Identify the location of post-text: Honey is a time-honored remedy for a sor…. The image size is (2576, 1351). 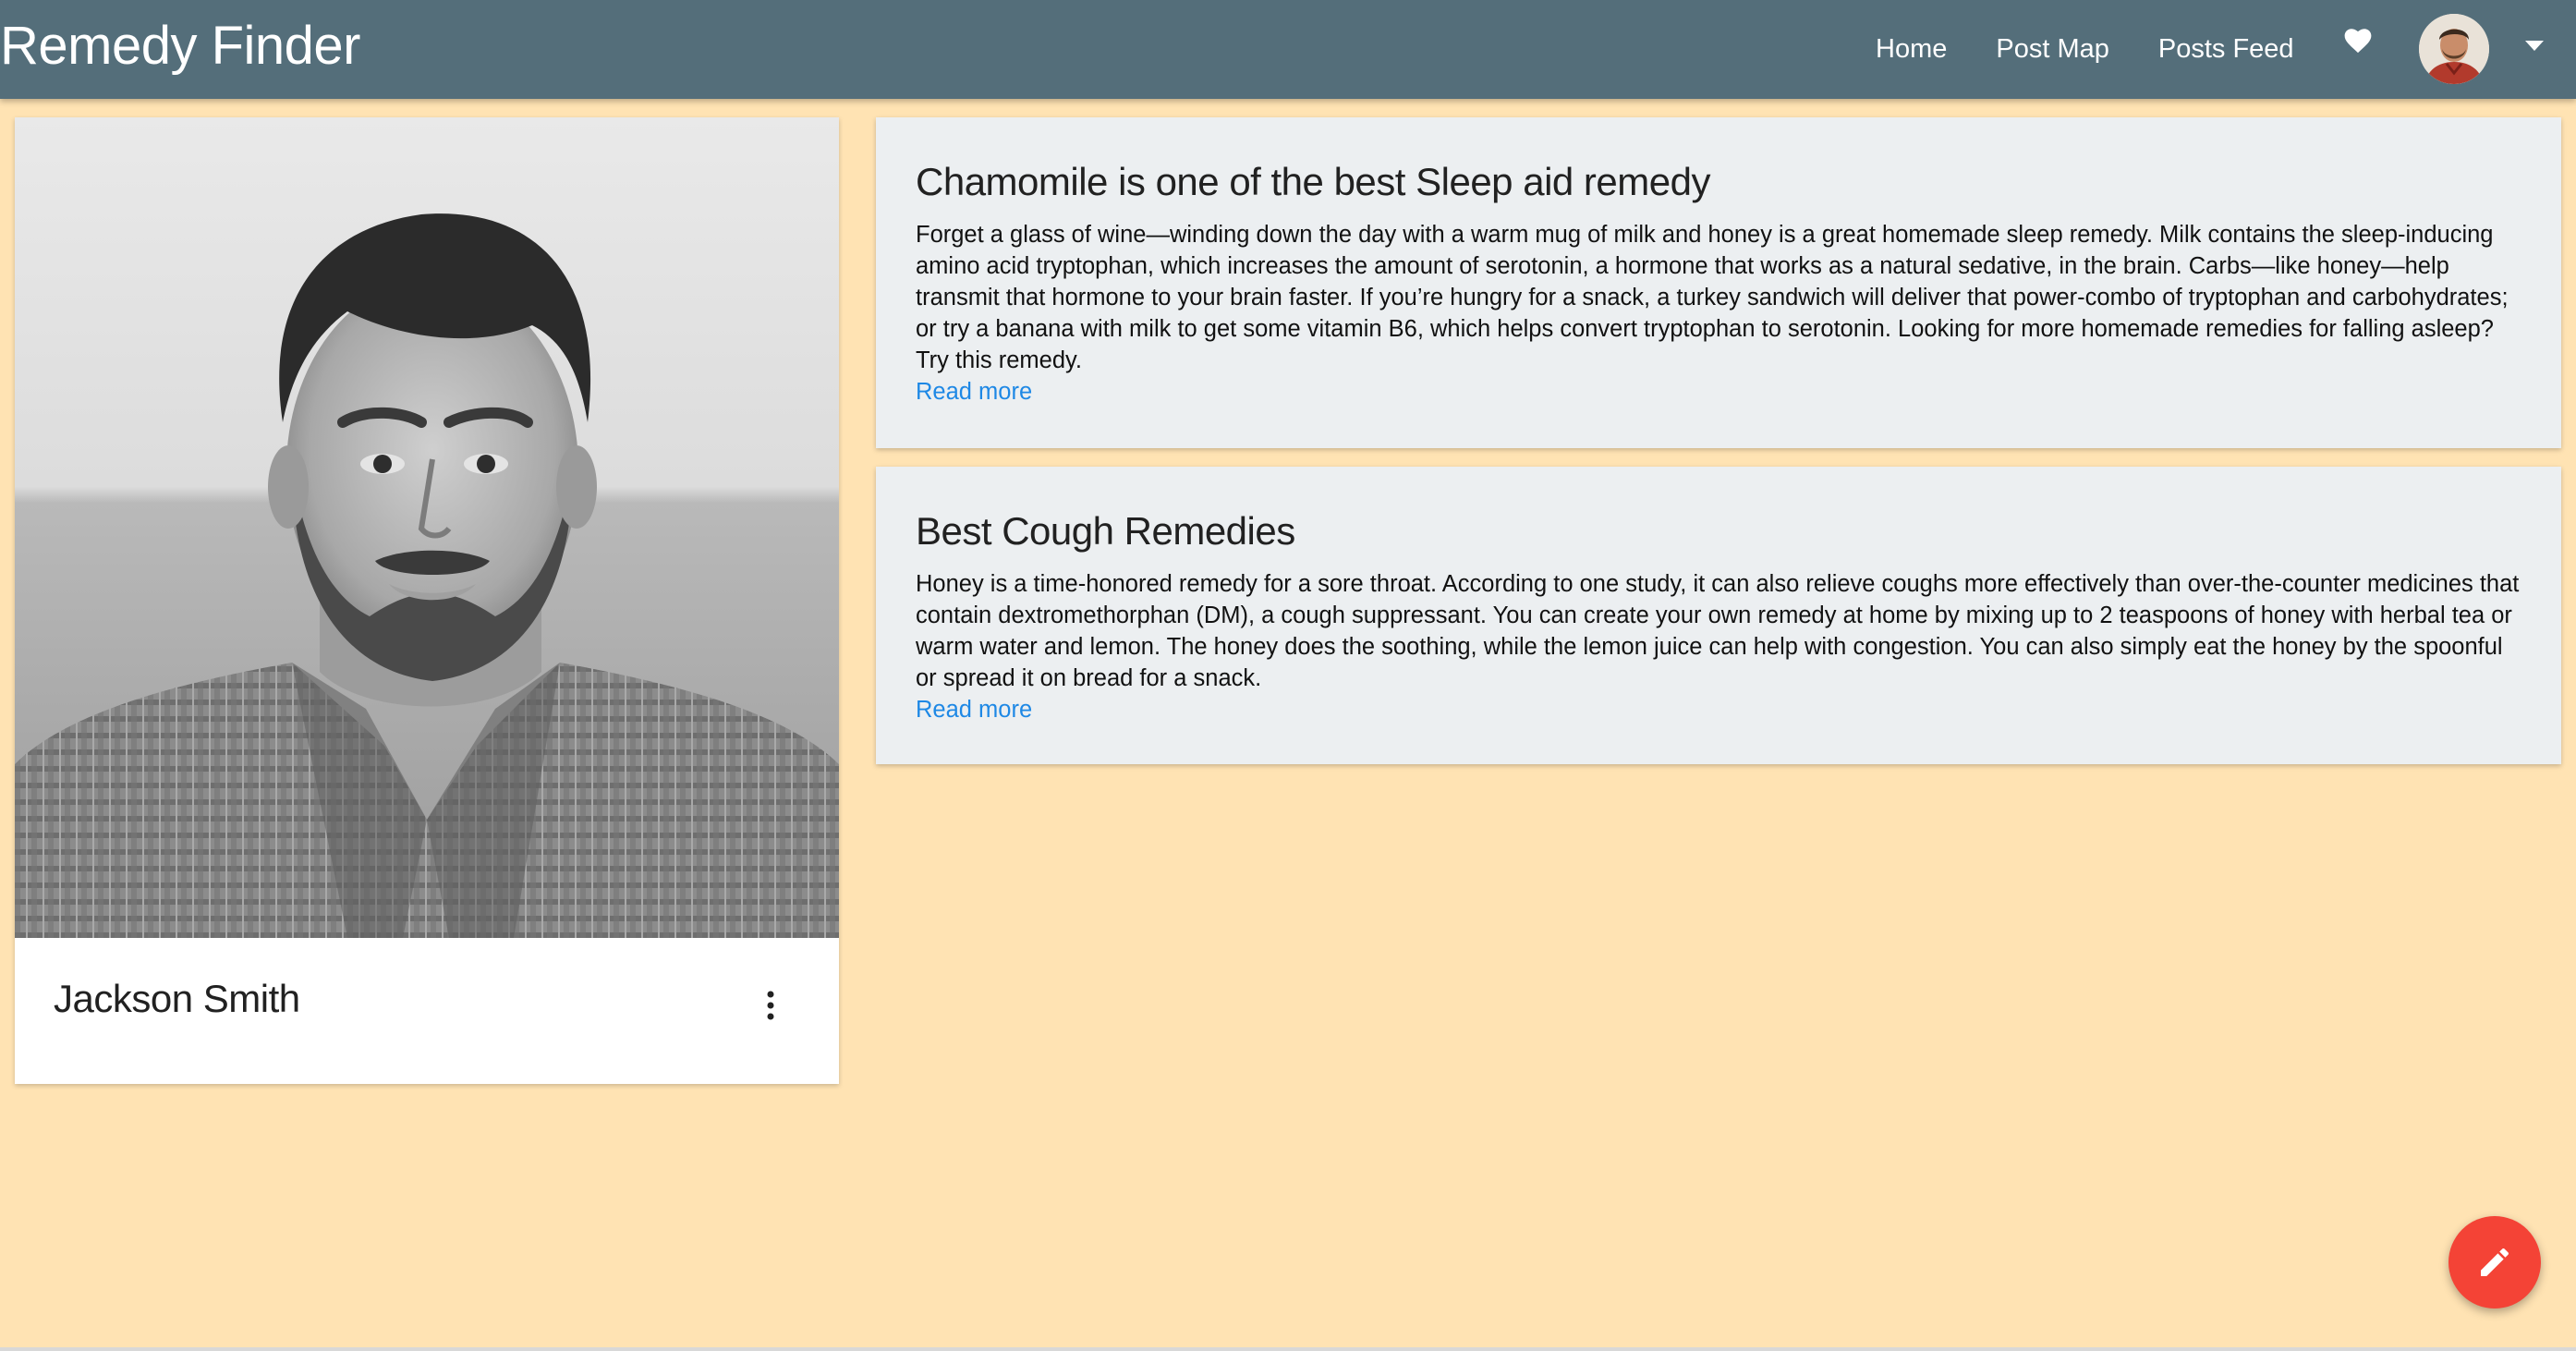
(1718, 631).